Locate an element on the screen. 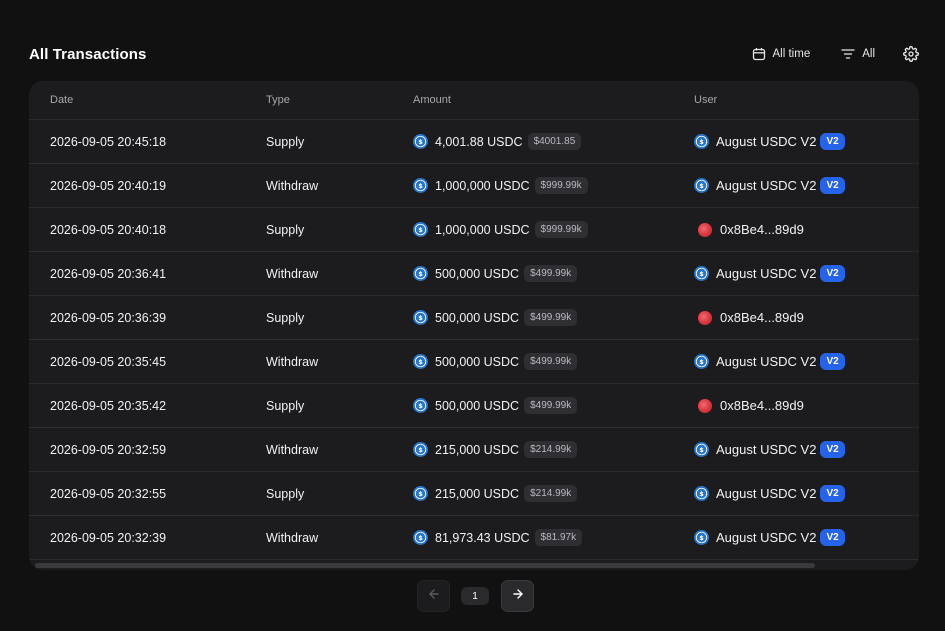  cell-amount: $215,000 USDC $214.99k is located at coordinates (553, 449).